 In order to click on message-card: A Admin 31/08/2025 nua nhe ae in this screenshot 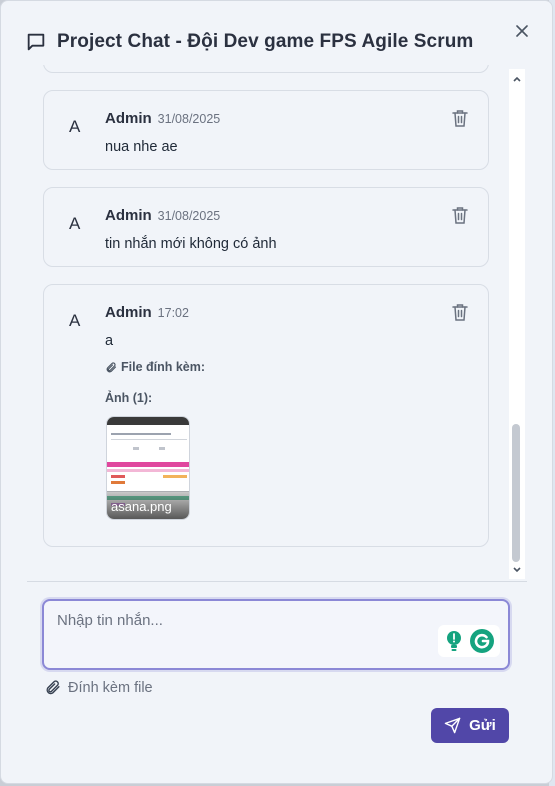, I will do `click(266, 130)`.